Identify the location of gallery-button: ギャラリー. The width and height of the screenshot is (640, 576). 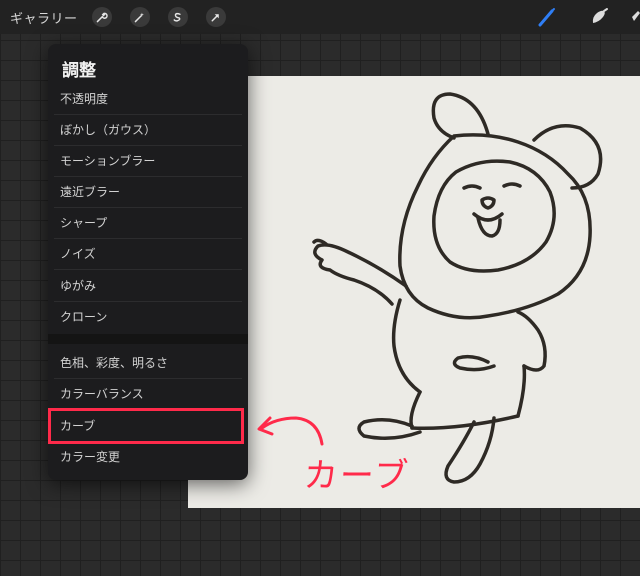
(44, 17).